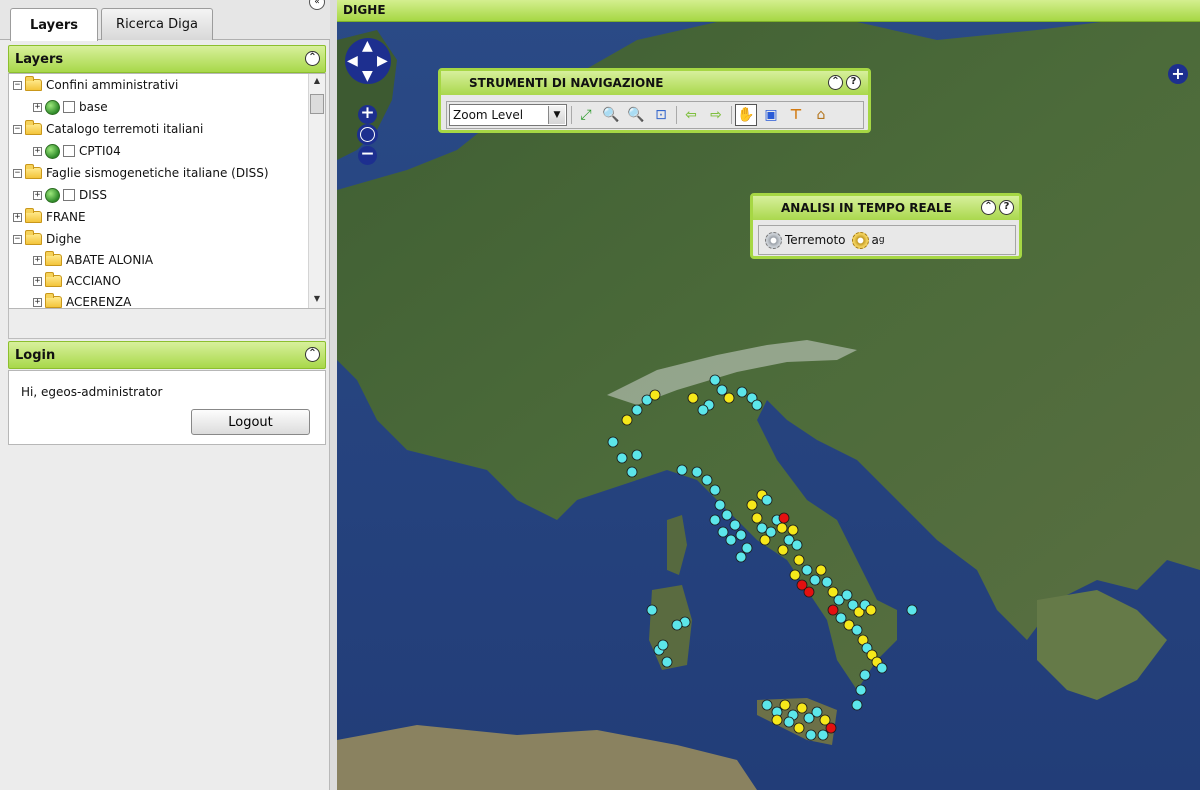  What do you see at coordinates (367, 76) in the screenshot?
I see `pan-down-icon: ▼` at bounding box center [367, 76].